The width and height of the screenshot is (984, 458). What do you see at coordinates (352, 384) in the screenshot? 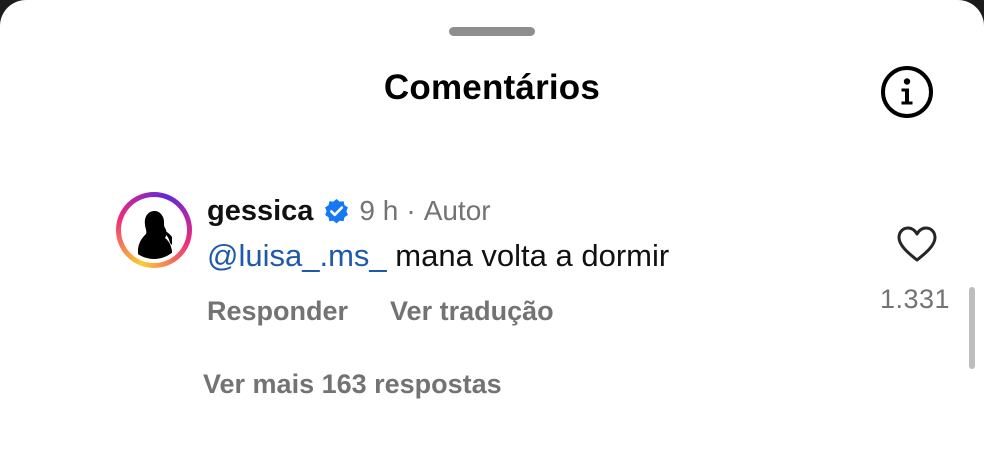
I see `view-more-replies-button: Ver mais 163 respostas` at bounding box center [352, 384].